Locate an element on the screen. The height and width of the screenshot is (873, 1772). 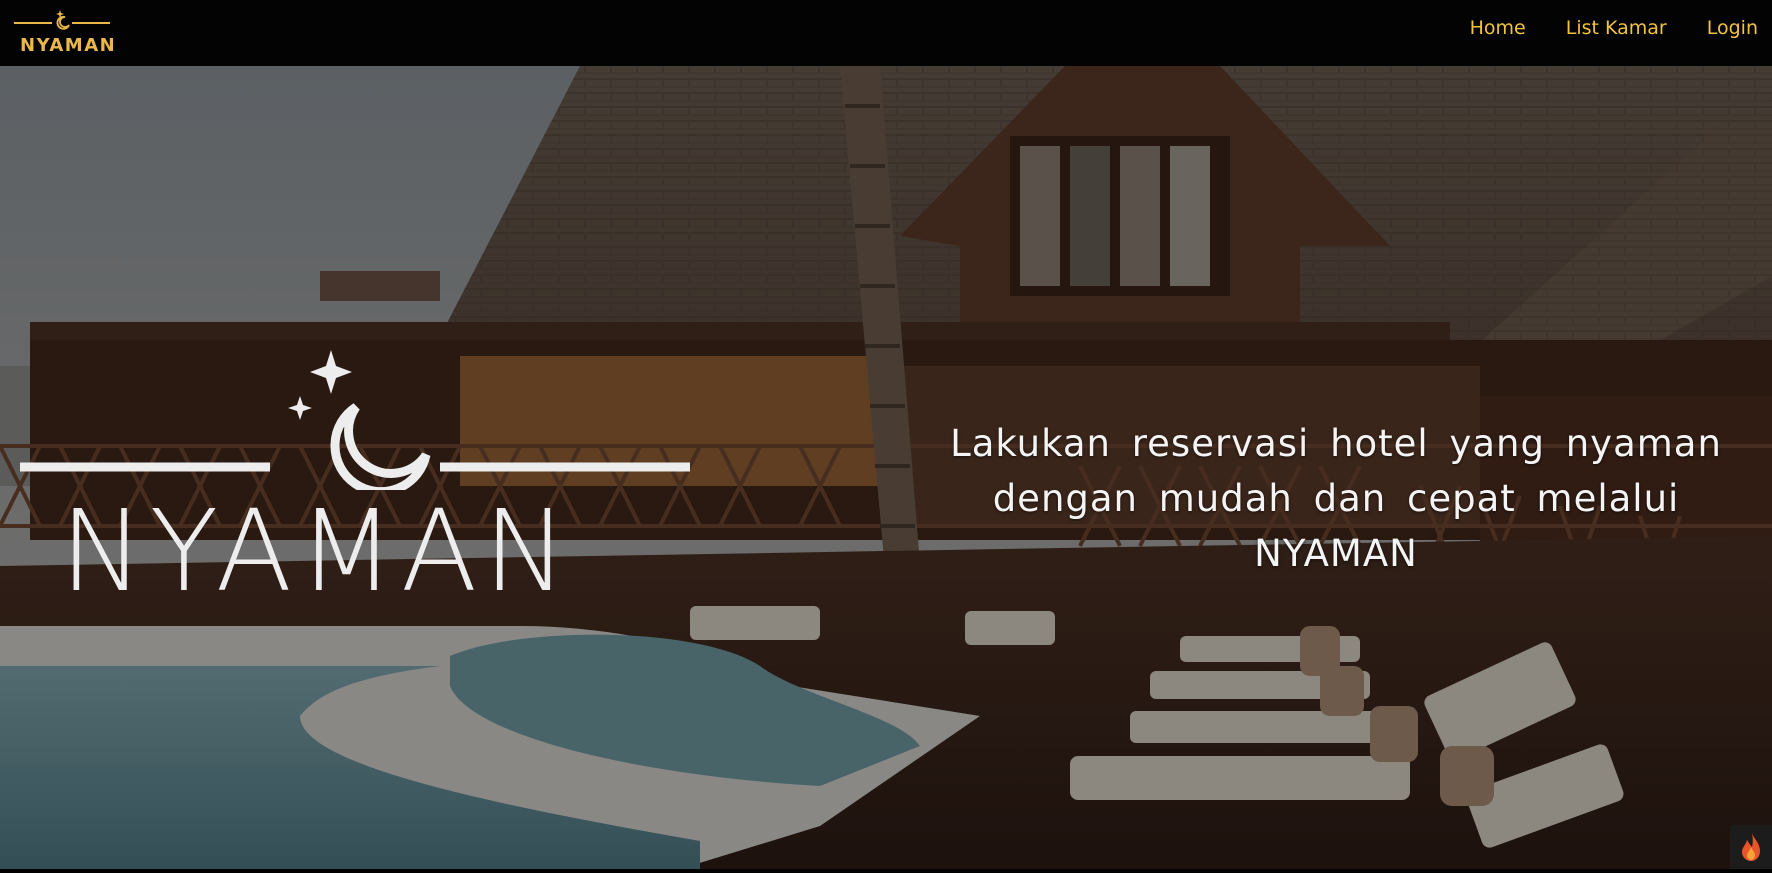
hero-brand-name: NYAMAN is located at coordinates (316, 552).